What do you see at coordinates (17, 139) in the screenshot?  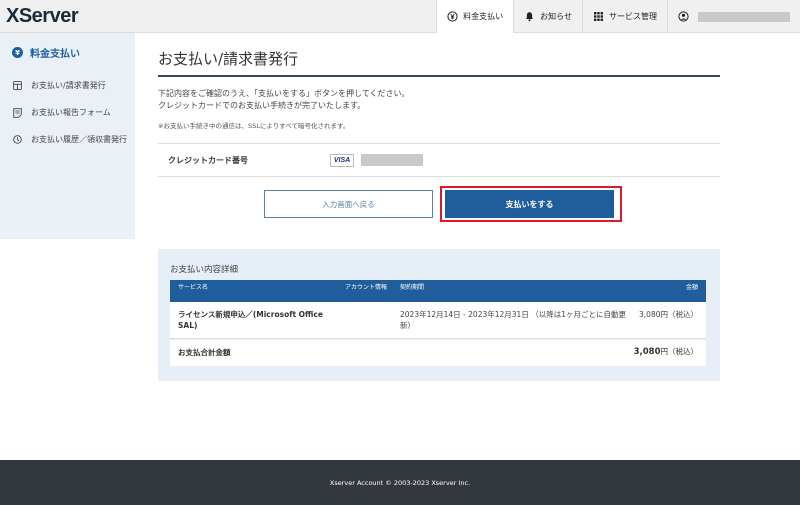 I see `history-icon` at bounding box center [17, 139].